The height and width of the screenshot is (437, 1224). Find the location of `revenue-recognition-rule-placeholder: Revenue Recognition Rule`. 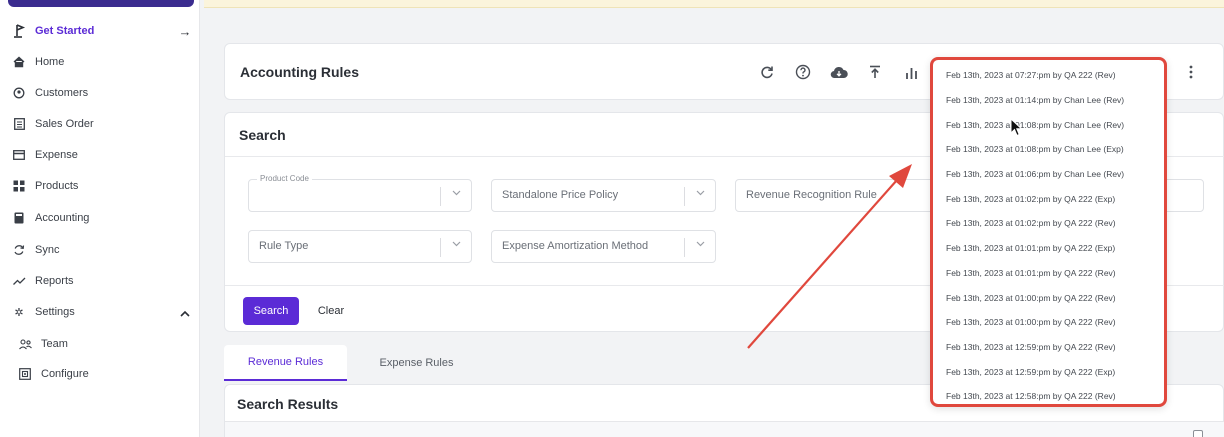

revenue-recognition-rule-placeholder: Revenue Recognition Rule is located at coordinates (811, 195).